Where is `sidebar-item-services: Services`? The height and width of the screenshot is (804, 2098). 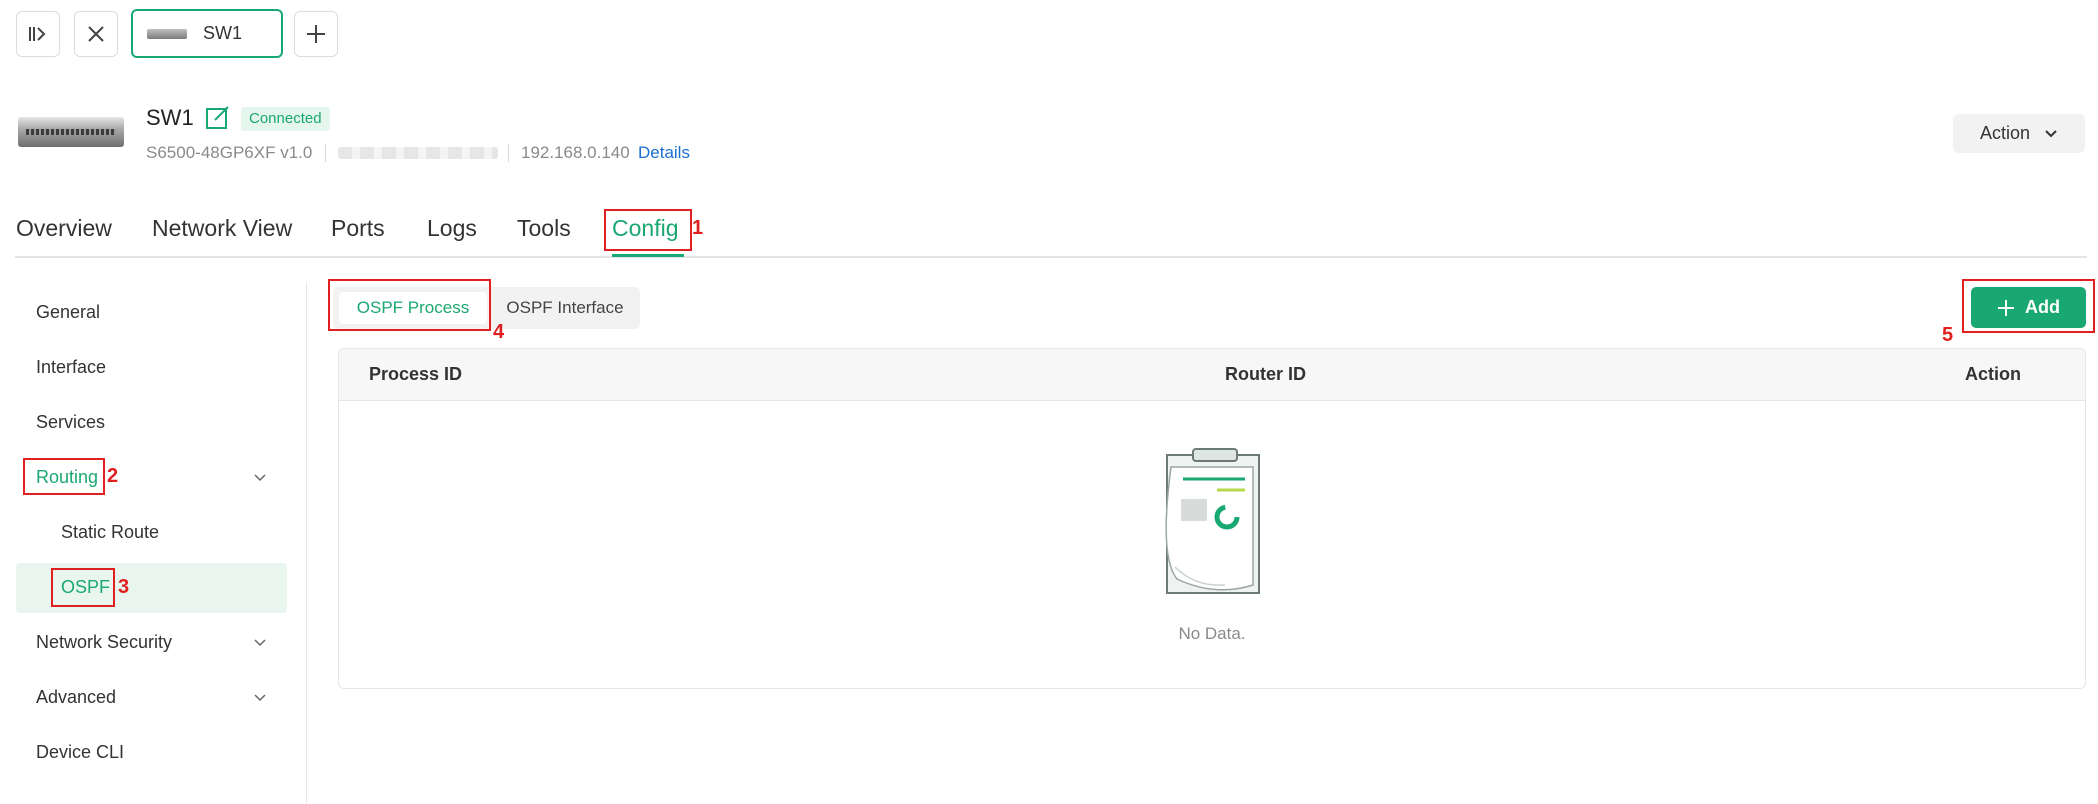
sidebar-item-services: Services is located at coordinates (70, 422).